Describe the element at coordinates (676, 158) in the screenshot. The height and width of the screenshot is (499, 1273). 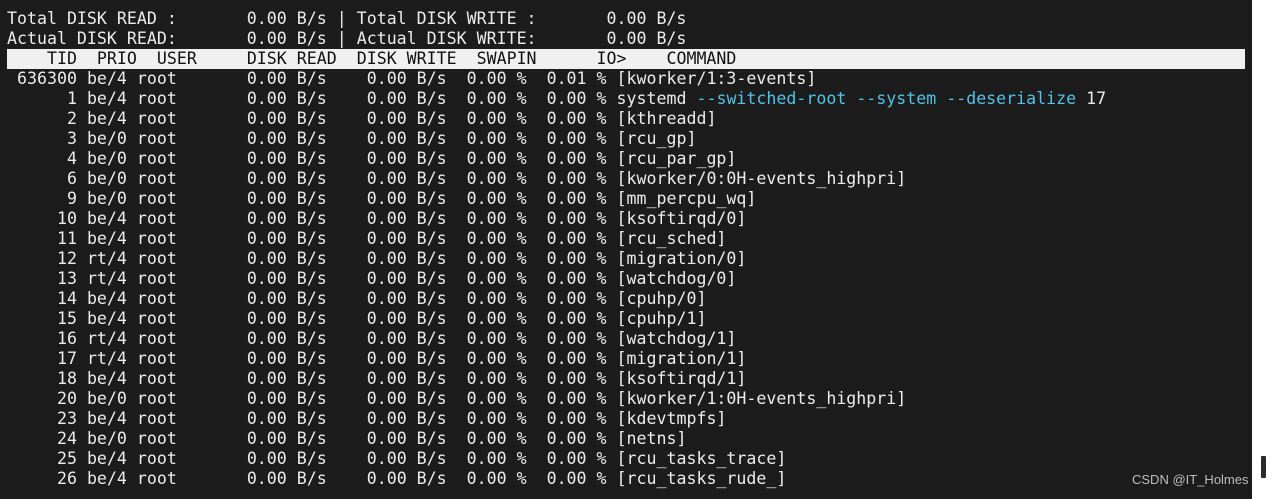
I see `row-command: [rcu_par_gp]` at that location.